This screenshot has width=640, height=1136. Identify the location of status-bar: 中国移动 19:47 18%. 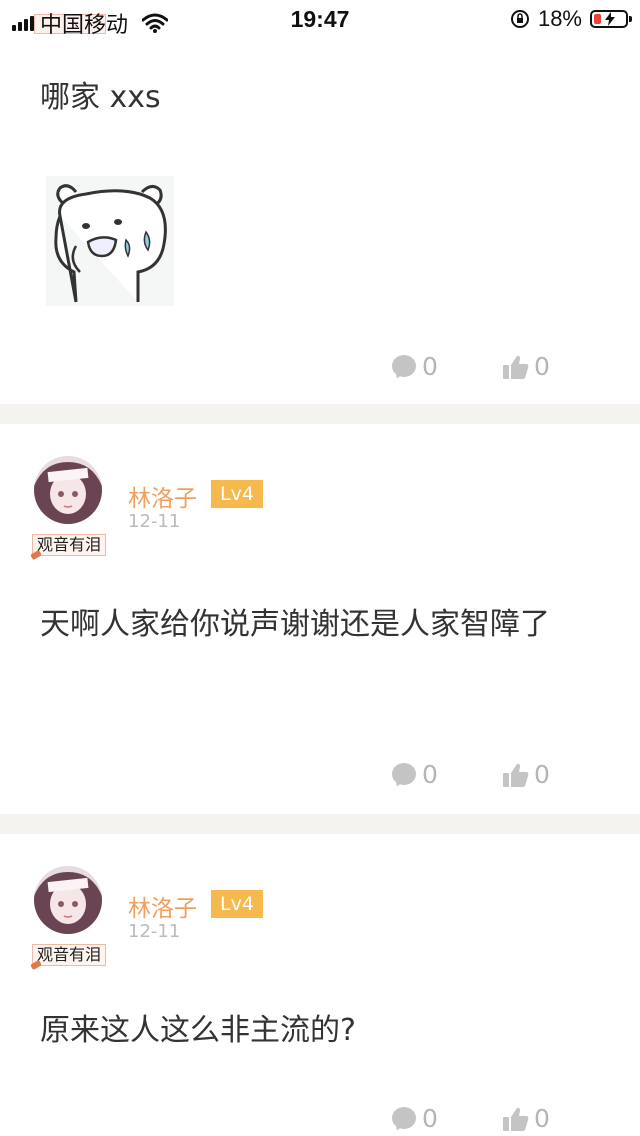
(320, 20).